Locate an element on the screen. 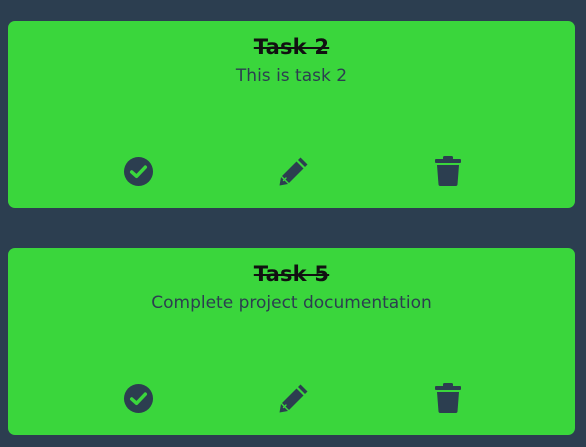  task-title: Task 2 is located at coordinates (291, 47).